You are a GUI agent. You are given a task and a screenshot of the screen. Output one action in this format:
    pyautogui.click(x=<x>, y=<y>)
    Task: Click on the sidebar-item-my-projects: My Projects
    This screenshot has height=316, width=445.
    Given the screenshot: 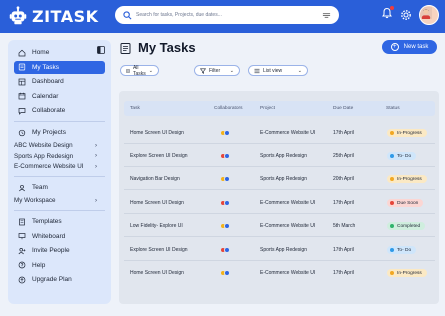 What is the action you would take?
    pyautogui.click(x=59, y=132)
    